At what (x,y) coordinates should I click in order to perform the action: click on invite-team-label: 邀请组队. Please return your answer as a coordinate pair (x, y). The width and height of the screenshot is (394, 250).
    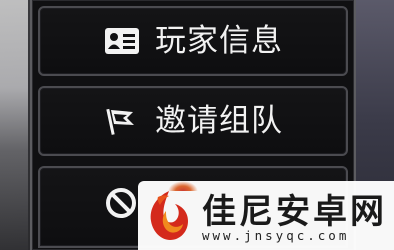
    Looking at the image, I should click on (219, 120).